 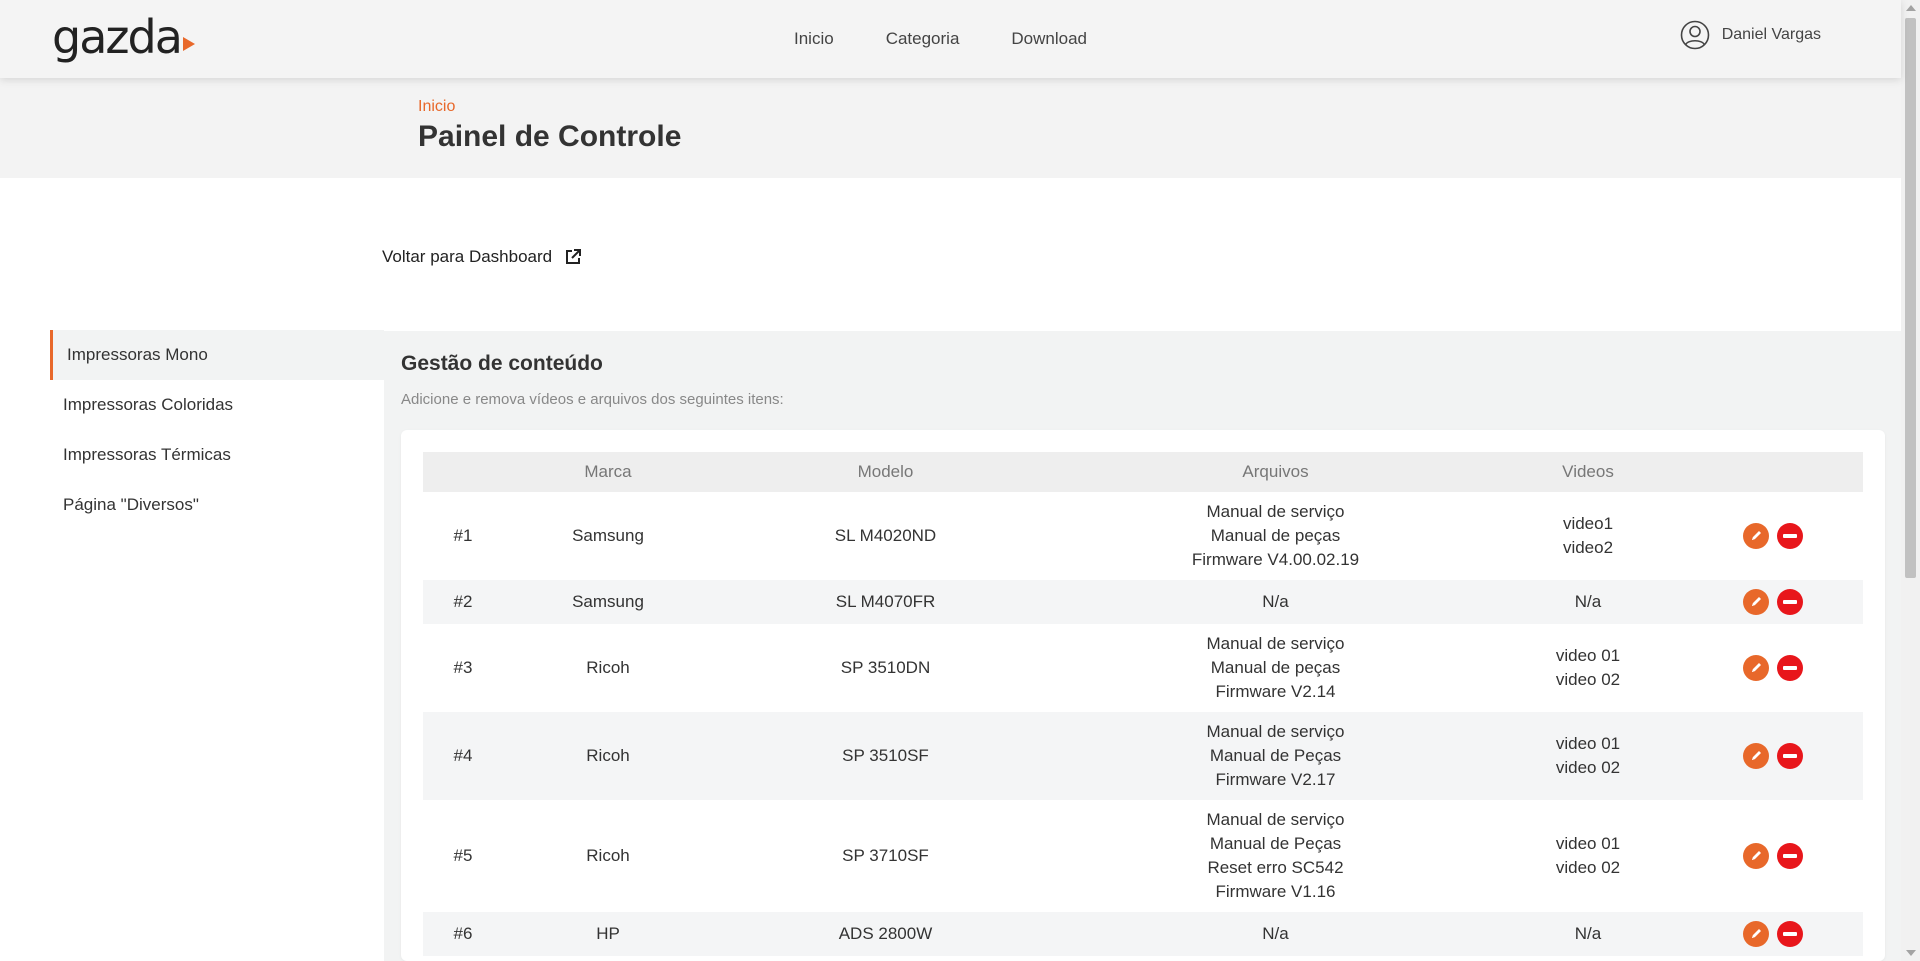 I want to click on video-item: N/a, so click(x=1588, y=601).